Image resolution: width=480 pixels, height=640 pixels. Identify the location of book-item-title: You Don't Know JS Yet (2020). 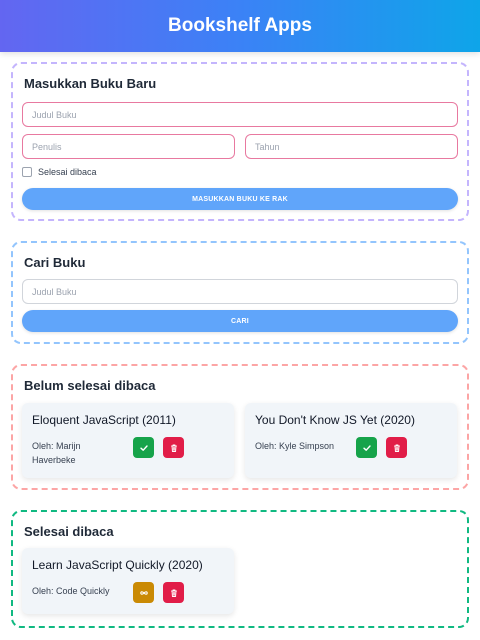
(335, 420).